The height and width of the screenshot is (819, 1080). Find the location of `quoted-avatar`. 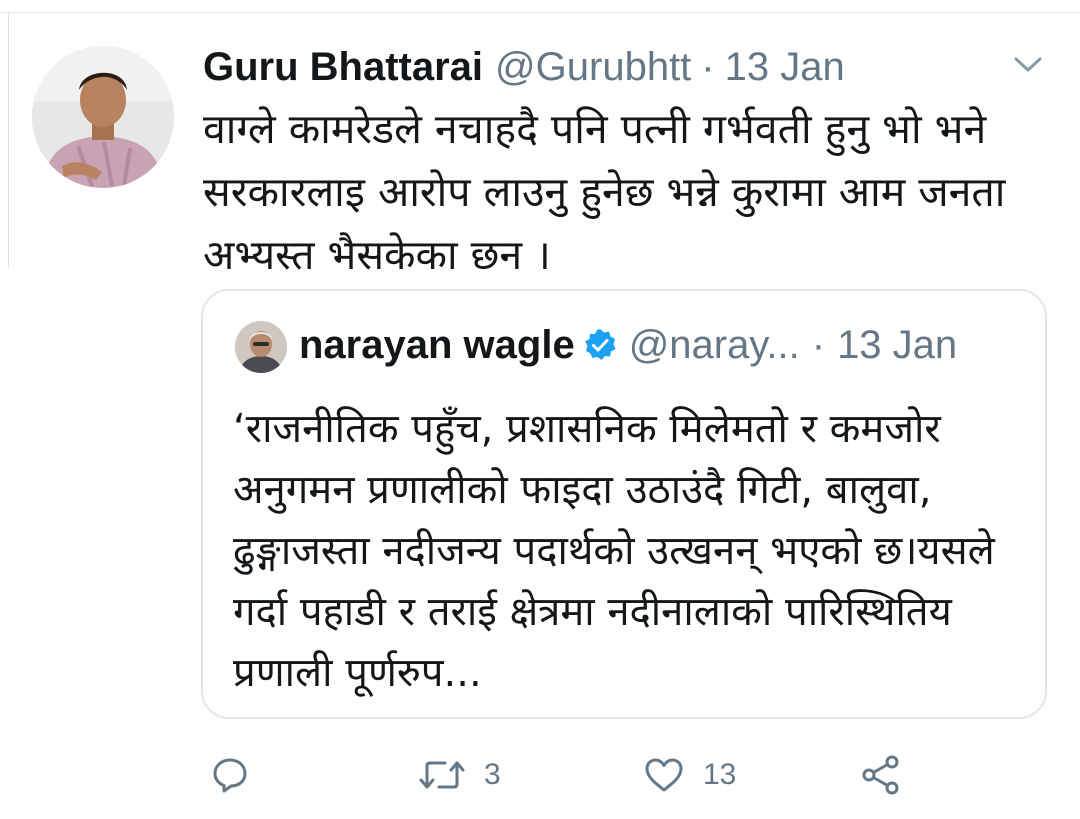

quoted-avatar is located at coordinates (261, 347).